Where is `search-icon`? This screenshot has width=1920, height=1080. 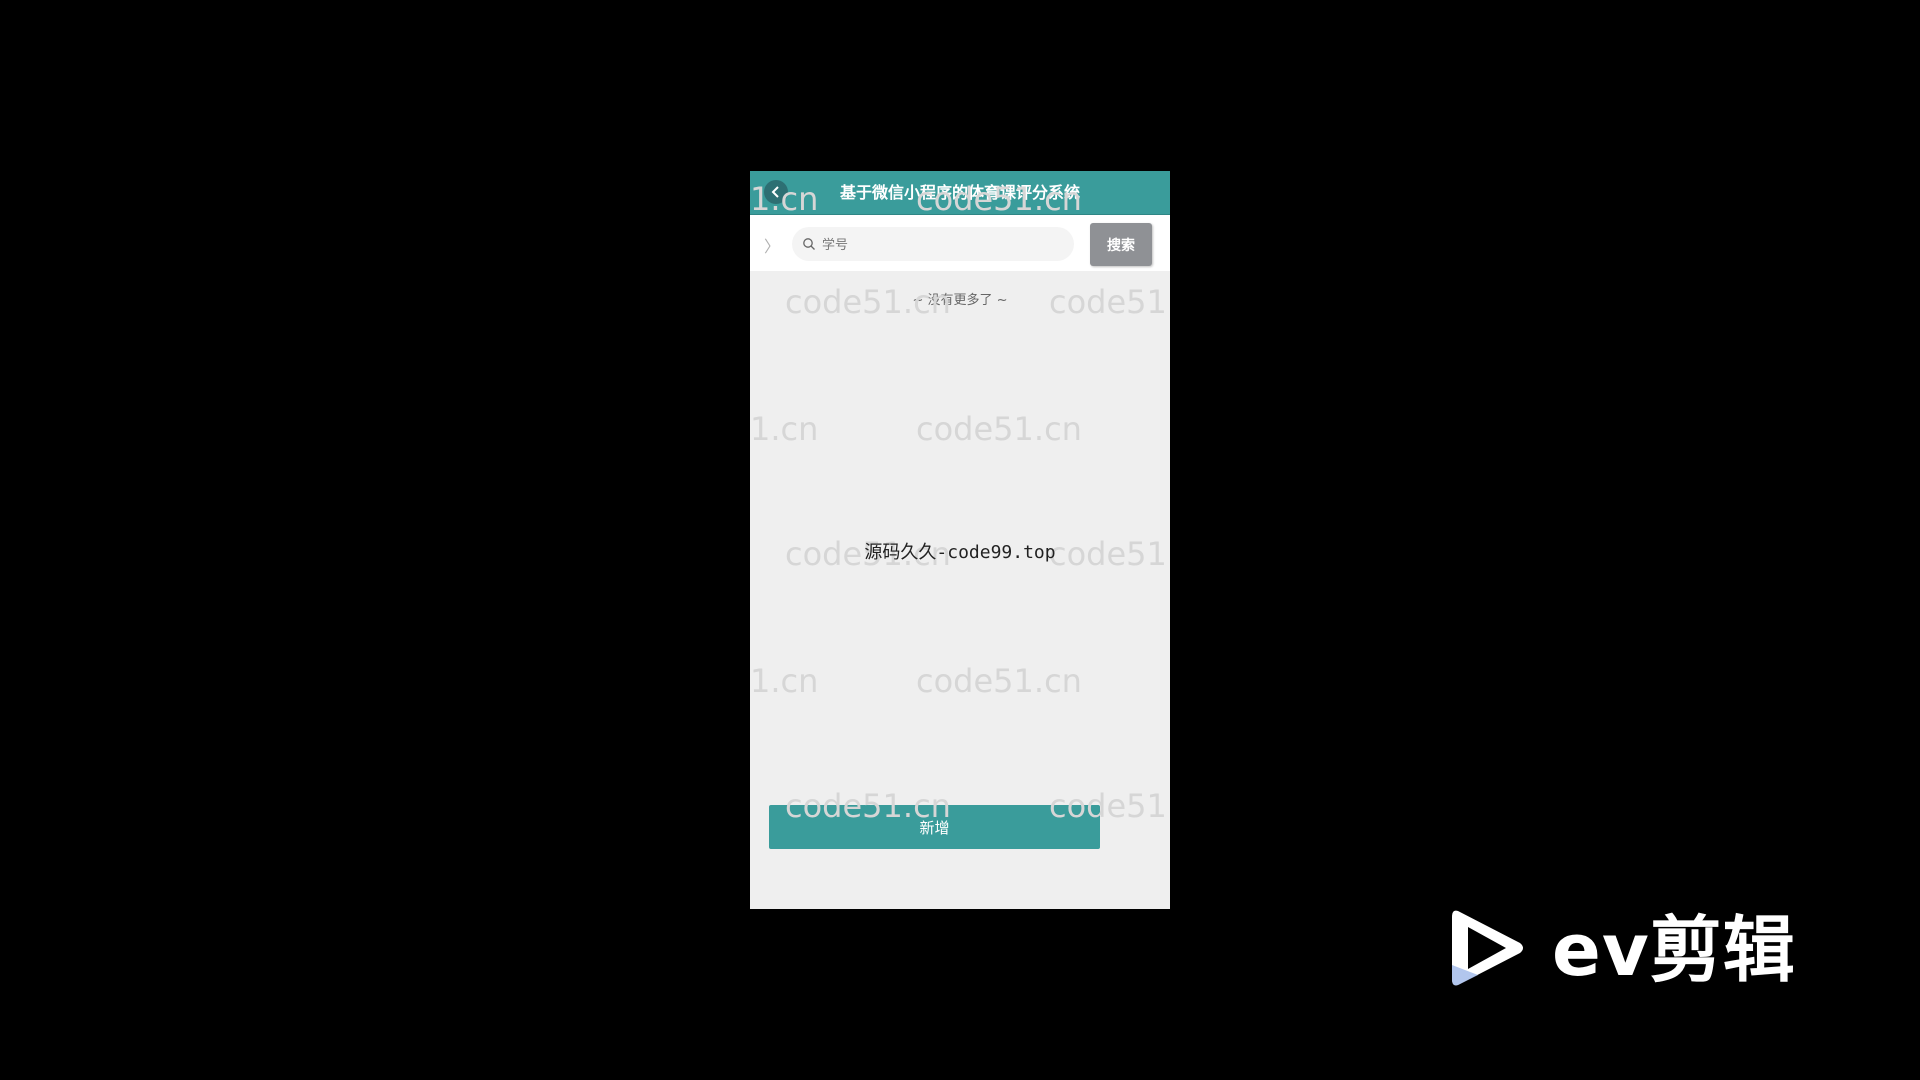
search-icon is located at coordinates (809, 244).